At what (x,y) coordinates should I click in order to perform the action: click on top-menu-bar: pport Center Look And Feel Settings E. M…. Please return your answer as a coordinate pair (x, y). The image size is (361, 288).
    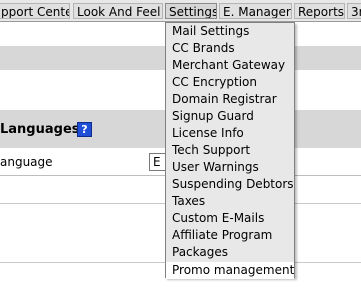
    Looking at the image, I should click on (180, 11).